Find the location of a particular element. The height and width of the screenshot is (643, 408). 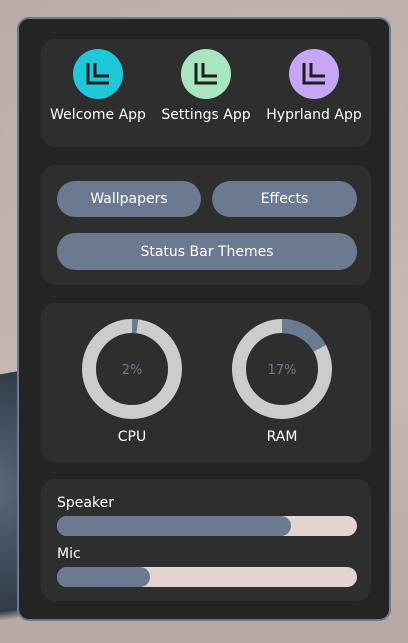

cpu-gauge-value: 2% is located at coordinates (132, 370).